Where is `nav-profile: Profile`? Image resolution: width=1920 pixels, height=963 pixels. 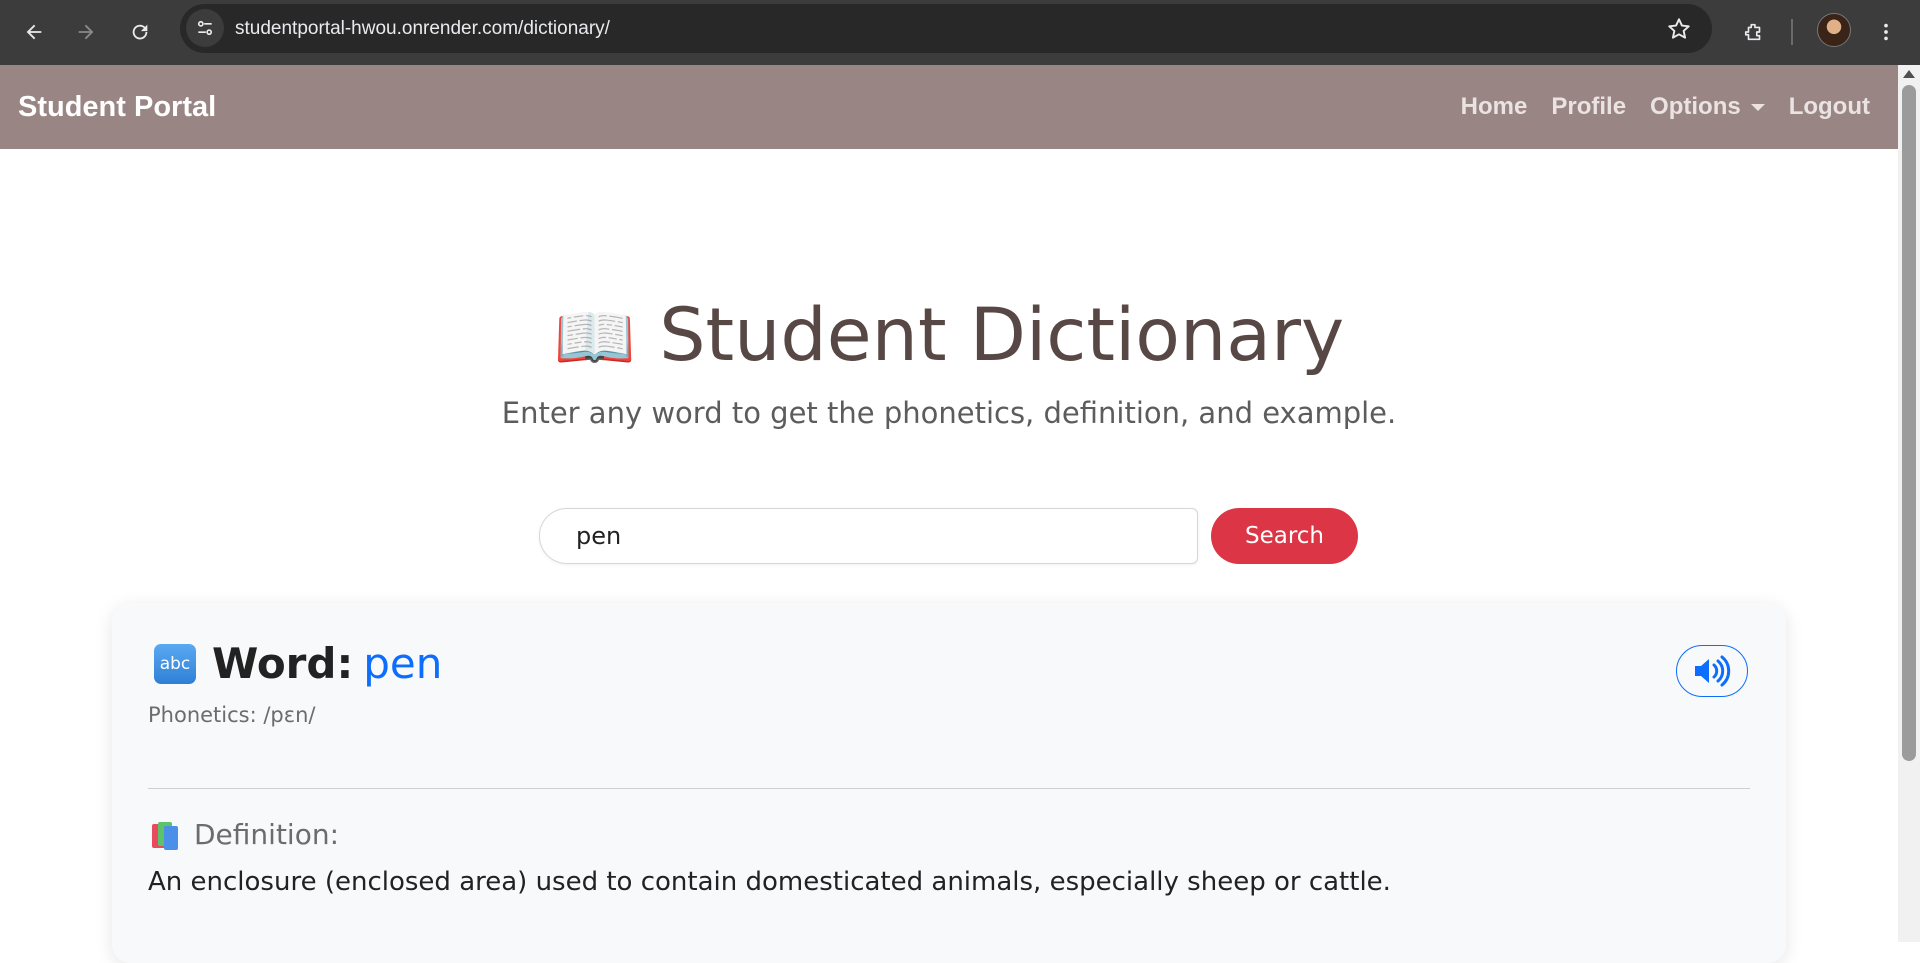
nav-profile: Profile is located at coordinates (1588, 107).